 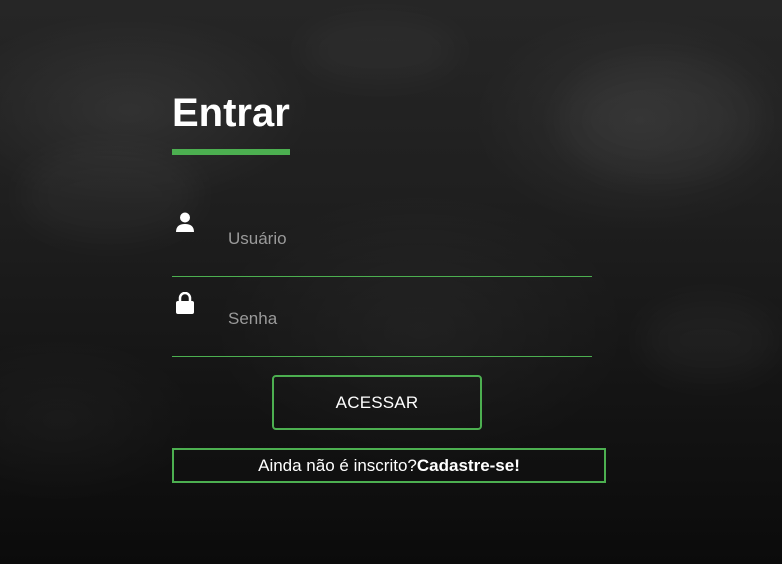 What do you see at coordinates (185, 222) in the screenshot?
I see `user-icon` at bounding box center [185, 222].